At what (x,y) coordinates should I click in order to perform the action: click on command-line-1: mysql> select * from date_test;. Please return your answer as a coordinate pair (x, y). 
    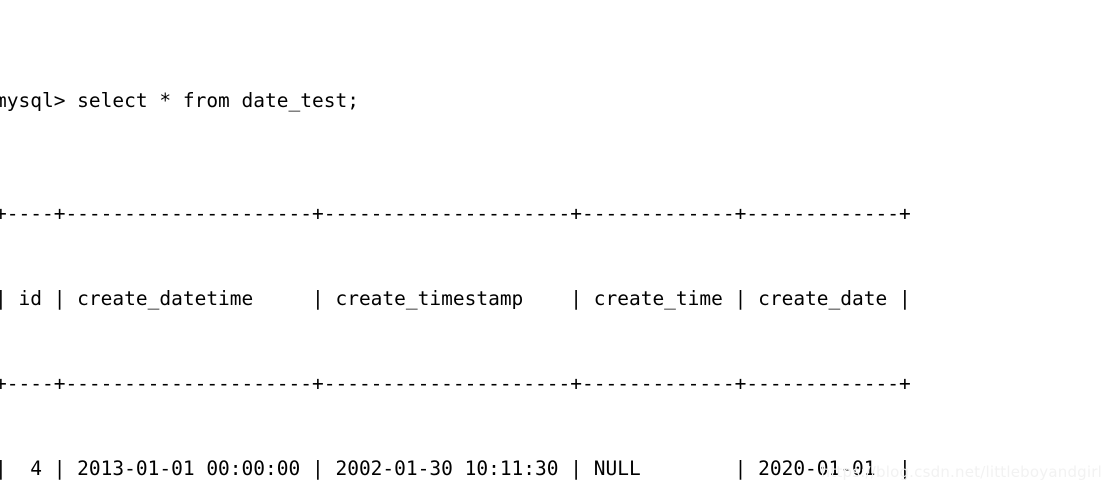
    Looking at the image, I should click on (179, 100).